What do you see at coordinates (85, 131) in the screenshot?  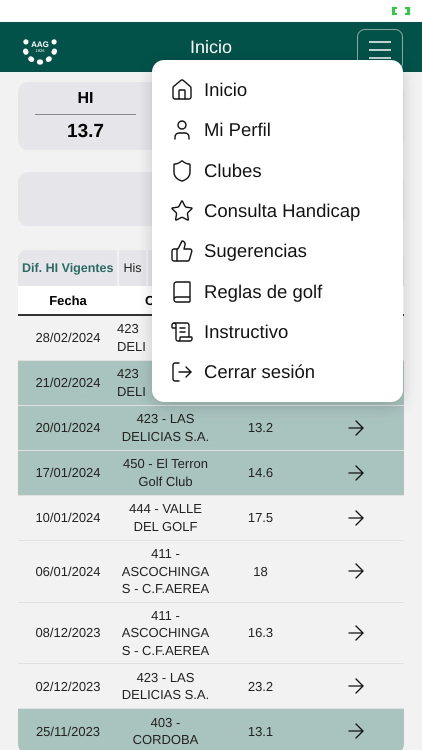 I see `hi-value: 13.7` at bounding box center [85, 131].